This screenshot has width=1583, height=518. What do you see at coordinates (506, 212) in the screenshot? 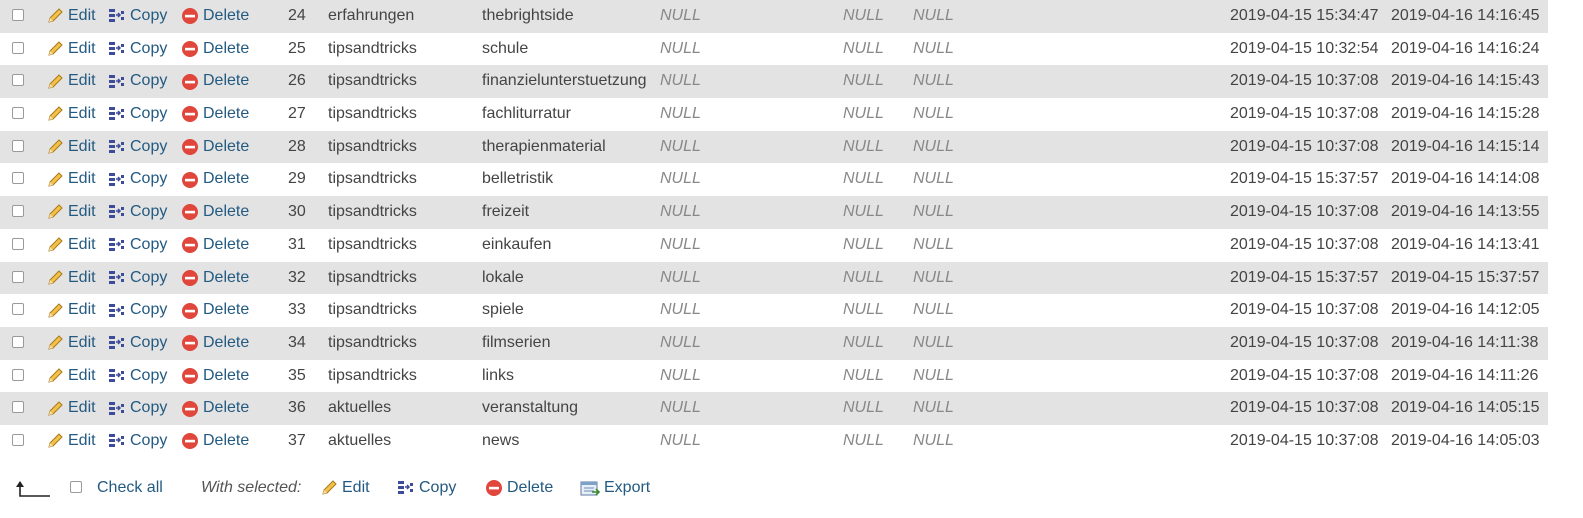
I see `cell-name: freizeit` at bounding box center [506, 212].